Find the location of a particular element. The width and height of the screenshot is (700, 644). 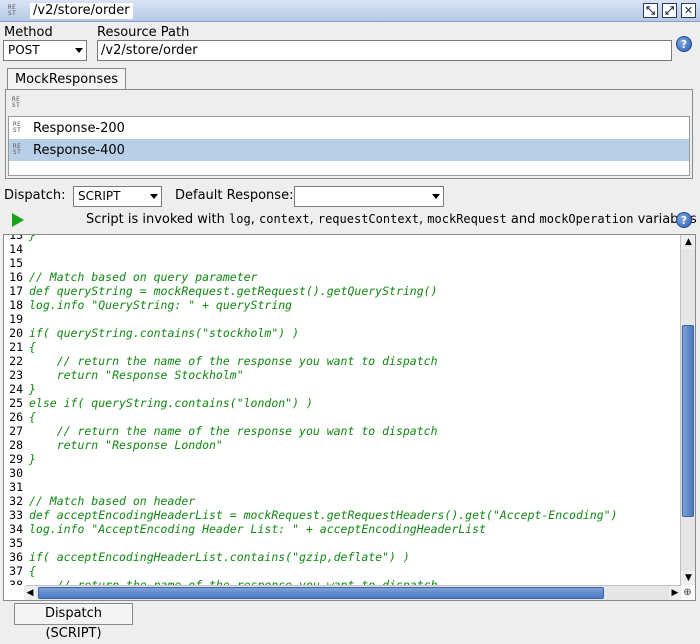

code-text: // Match based on query parameter is located at coordinates (143, 277).